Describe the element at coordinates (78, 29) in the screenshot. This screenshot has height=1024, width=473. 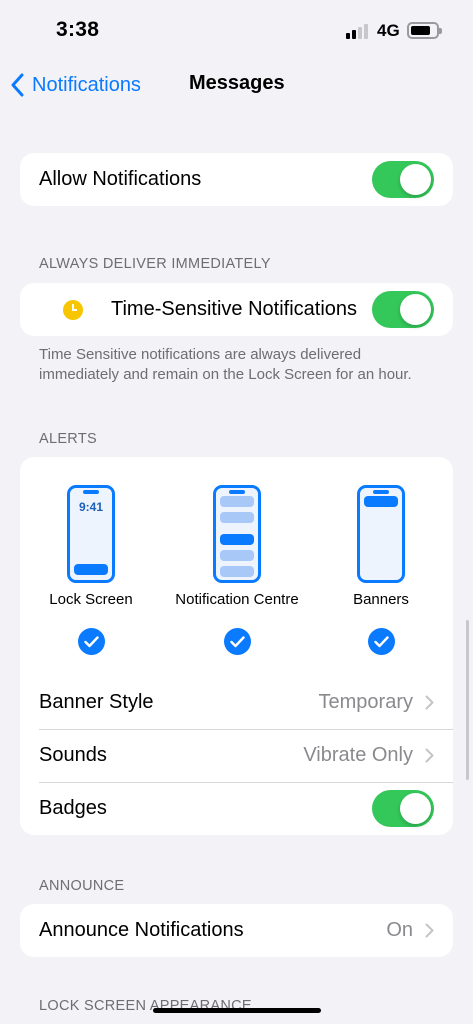
I see `status-time: 3:38` at that location.